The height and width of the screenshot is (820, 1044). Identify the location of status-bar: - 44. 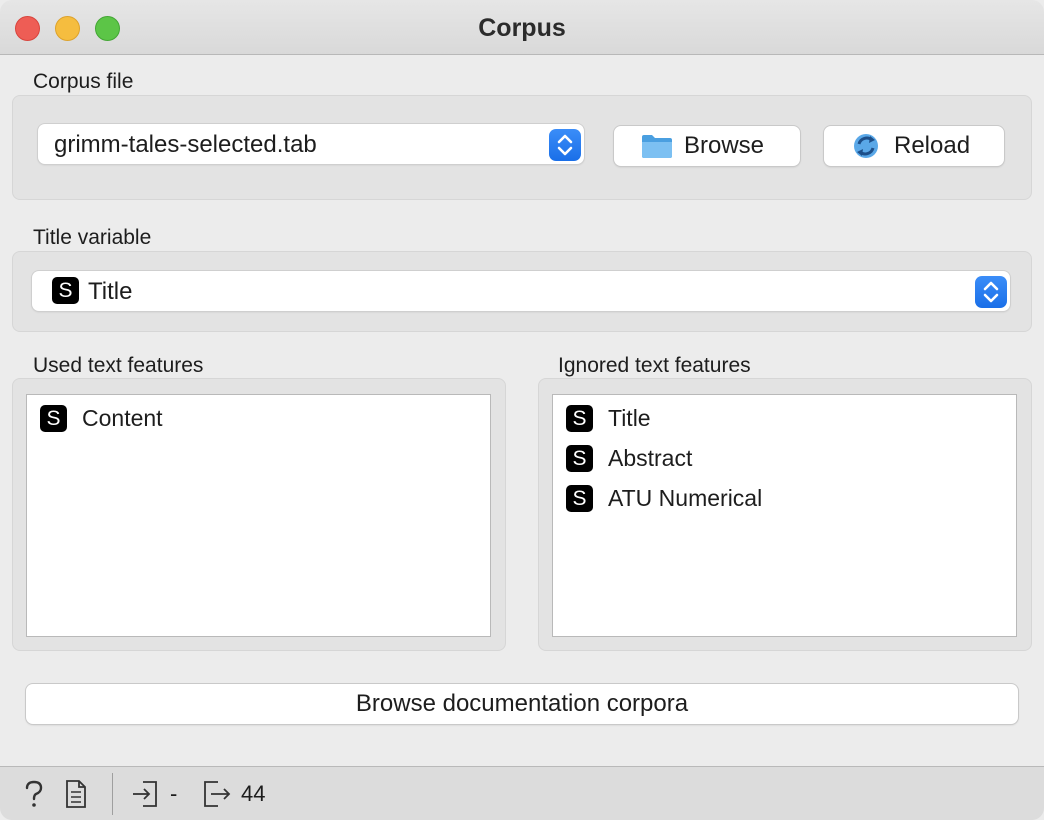
(522, 793).